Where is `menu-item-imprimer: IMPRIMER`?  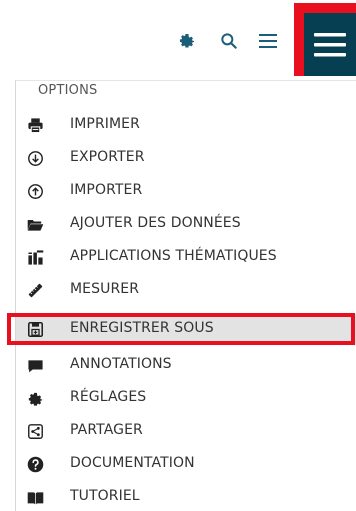 menu-item-imprimer: IMPRIMER is located at coordinates (186, 125).